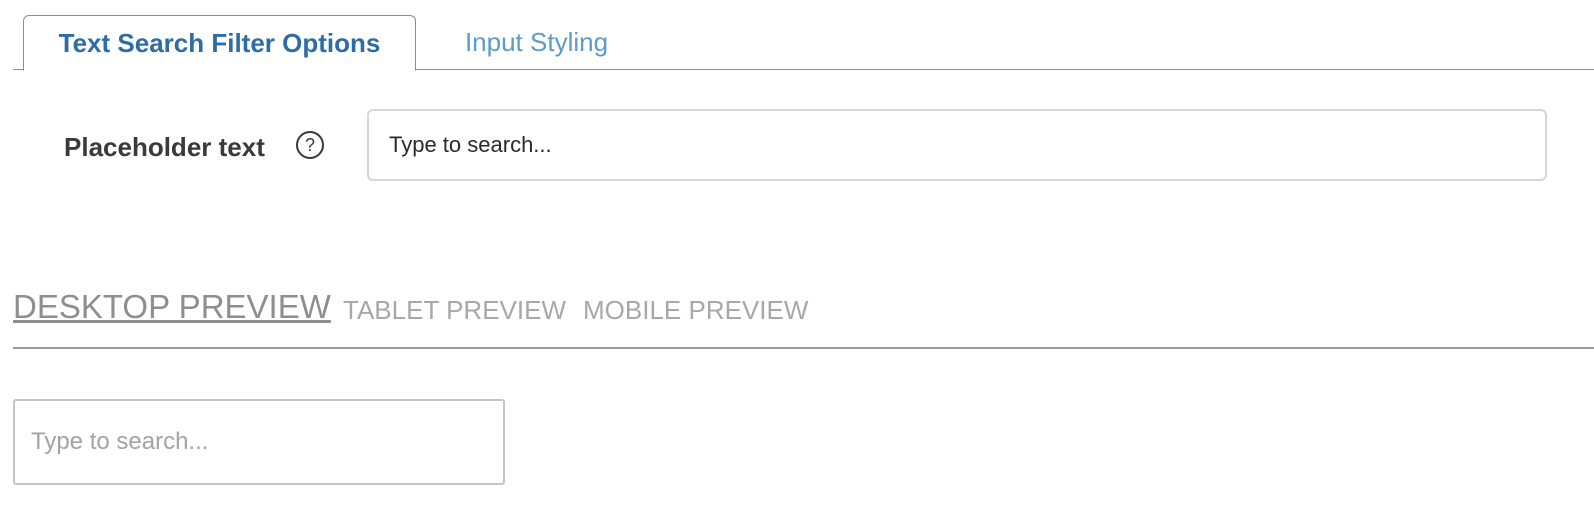 This screenshot has width=1594, height=506. Describe the element at coordinates (695, 310) in the screenshot. I see `tab-mobile-preview: MOBILE PREVIEW` at that location.